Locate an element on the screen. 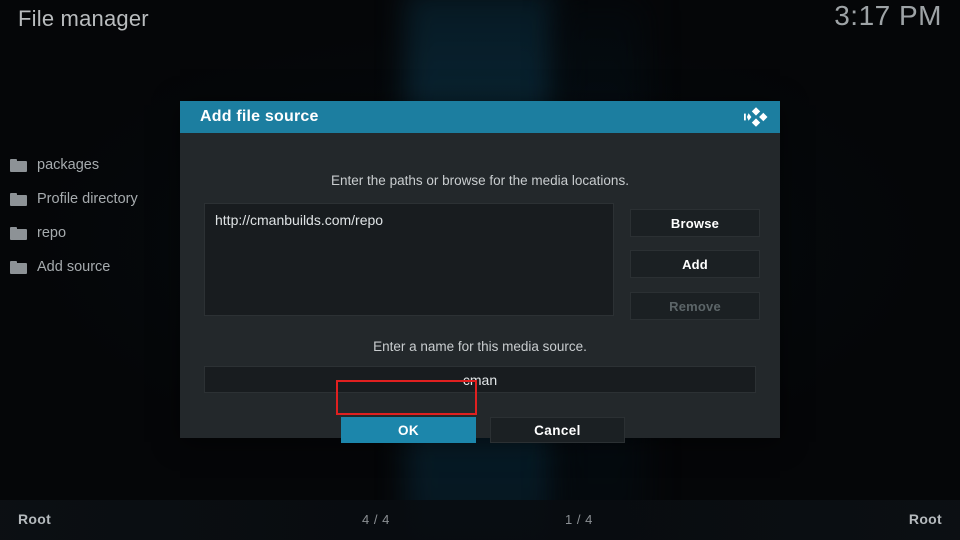 Image resolution: width=960 pixels, height=540 pixels. list-item-label: repo is located at coordinates (52, 233).